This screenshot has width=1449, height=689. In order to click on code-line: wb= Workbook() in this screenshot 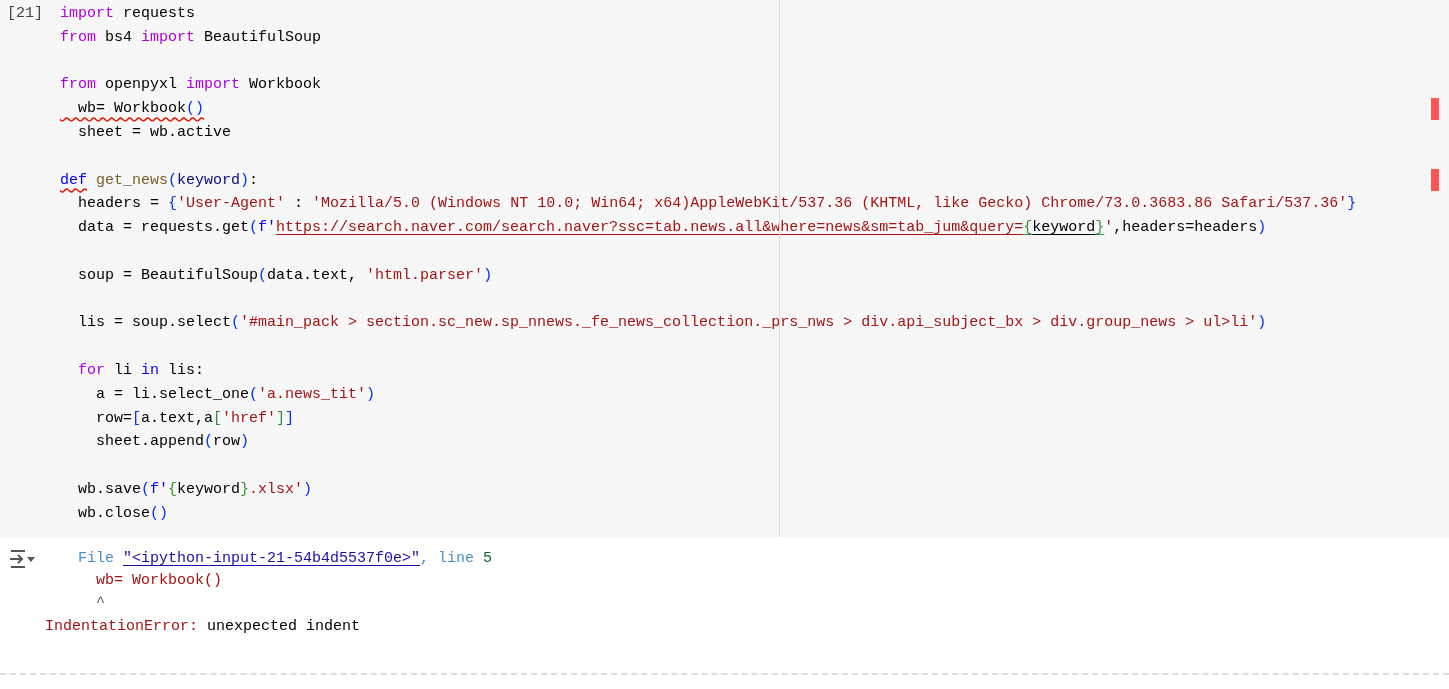, I will do `click(141, 109)`.